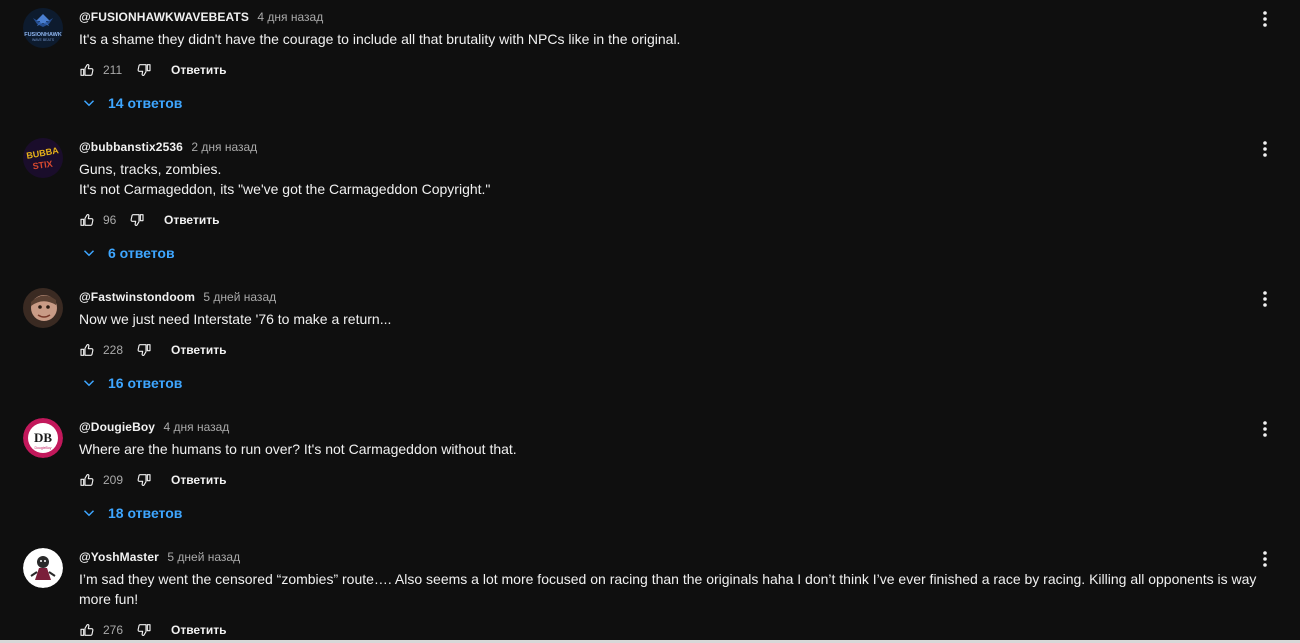 This screenshot has height=643, width=1300. What do you see at coordinates (131, 147) in the screenshot?
I see `comment-author: @bubbanstix2536` at bounding box center [131, 147].